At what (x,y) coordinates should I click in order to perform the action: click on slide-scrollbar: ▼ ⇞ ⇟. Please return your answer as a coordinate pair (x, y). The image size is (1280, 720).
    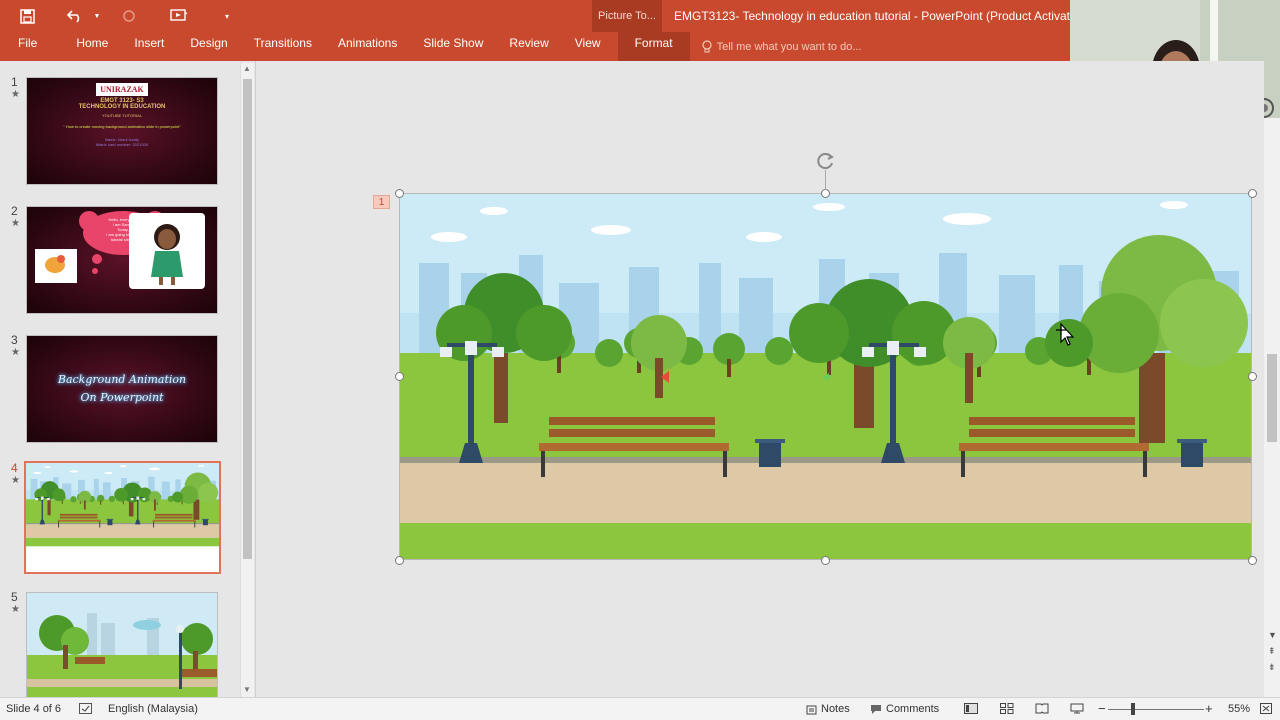
    Looking at the image, I should click on (1272, 408).